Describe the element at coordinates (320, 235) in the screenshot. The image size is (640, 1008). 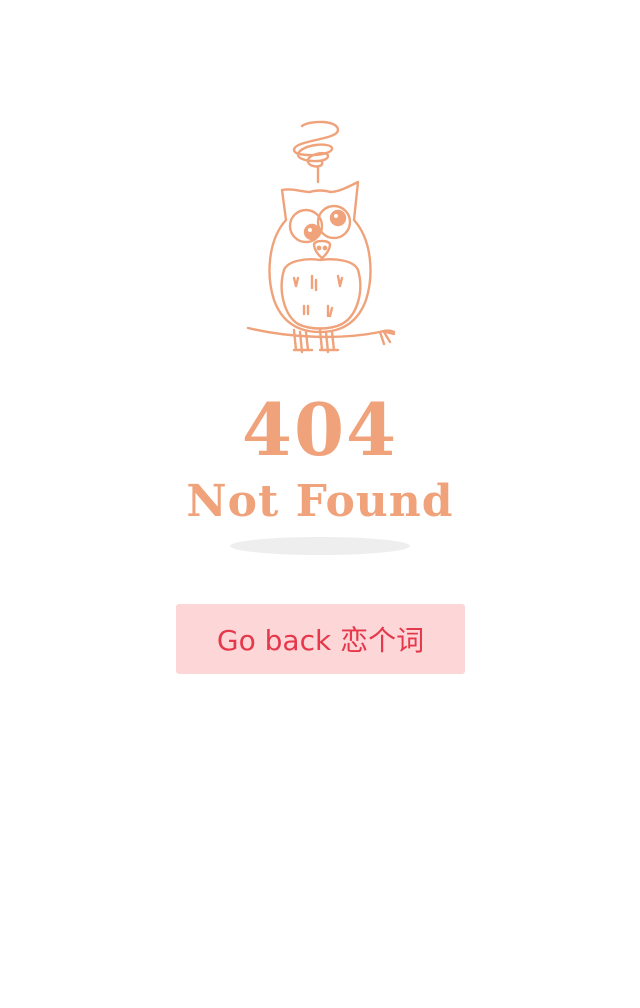
I see `confused-owl-illustration` at that location.